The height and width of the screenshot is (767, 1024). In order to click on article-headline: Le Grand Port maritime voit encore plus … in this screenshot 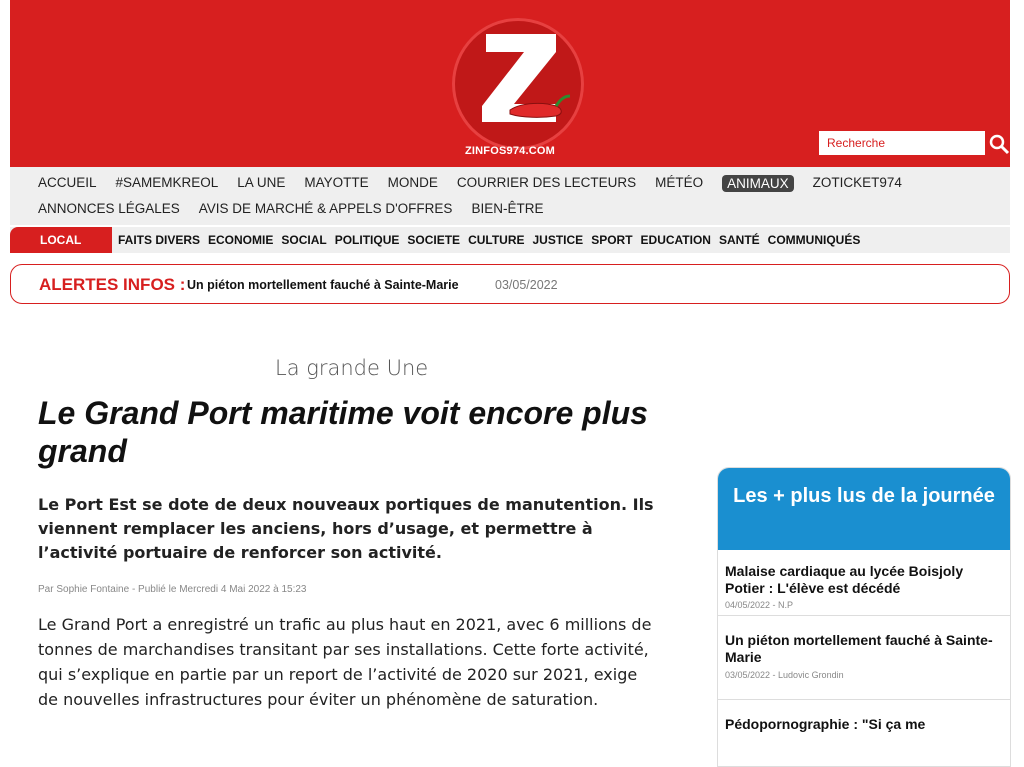, I will do `click(343, 432)`.